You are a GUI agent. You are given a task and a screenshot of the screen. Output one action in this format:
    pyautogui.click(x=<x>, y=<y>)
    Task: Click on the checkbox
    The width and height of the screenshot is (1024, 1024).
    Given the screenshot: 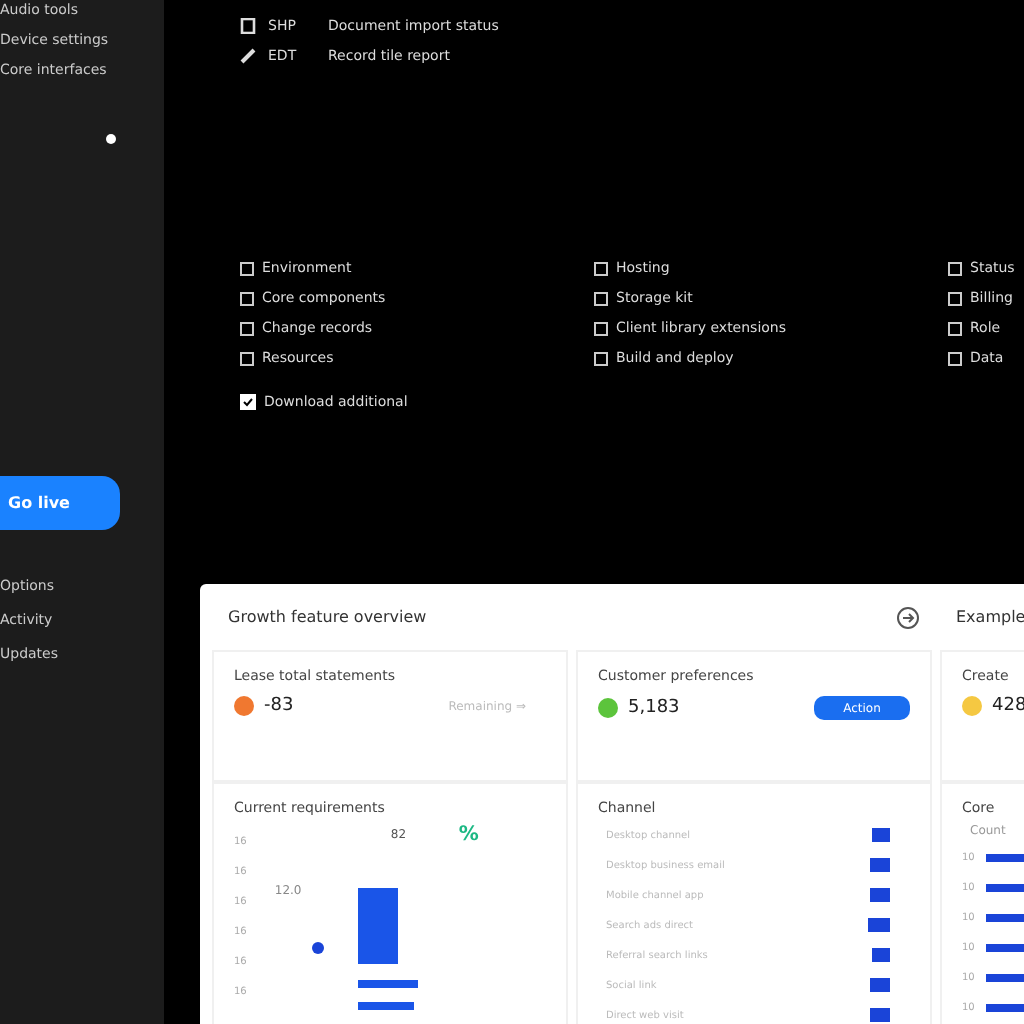 What is the action you would take?
    pyautogui.click(x=248, y=402)
    